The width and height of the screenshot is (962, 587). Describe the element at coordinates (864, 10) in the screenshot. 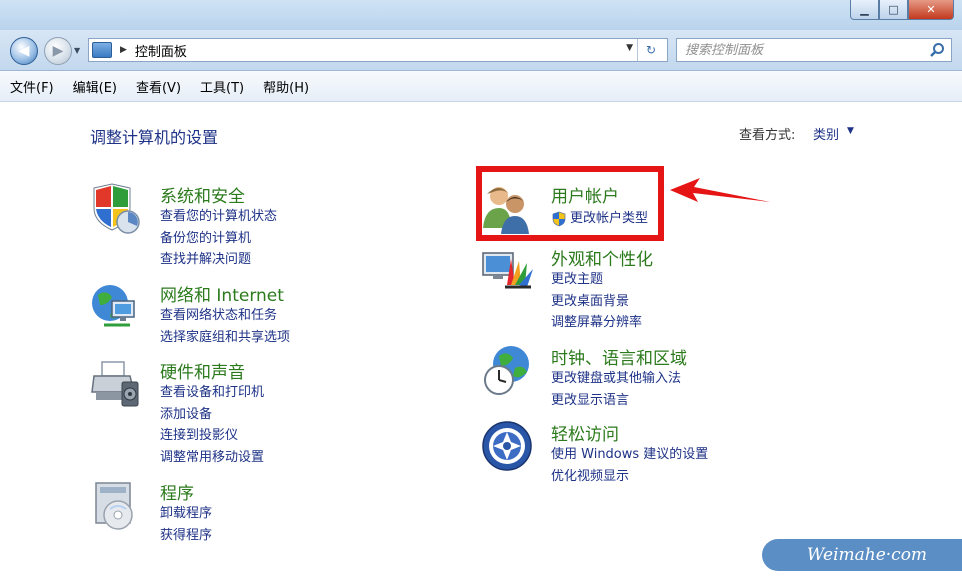

I see `minimize-button: ▁` at that location.